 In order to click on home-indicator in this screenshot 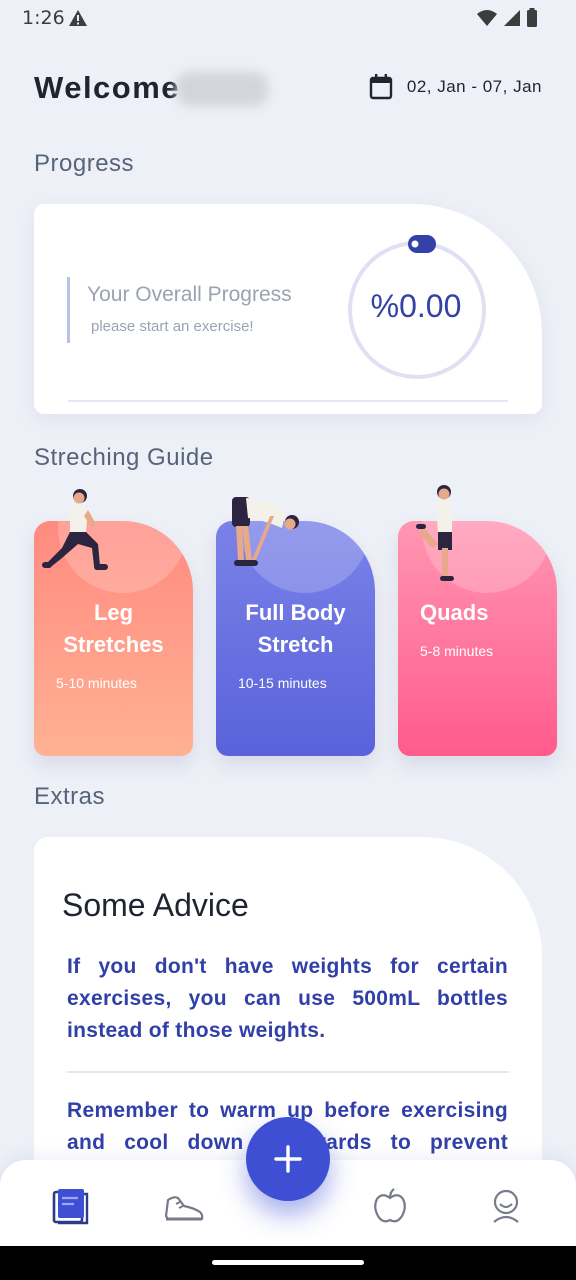, I will do `click(288, 1262)`.